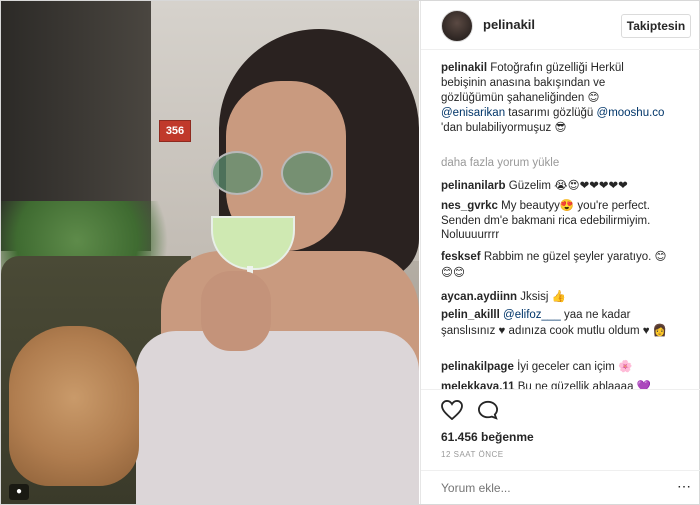 Image resolution: width=700 pixels, height=505 pixels. What do you see at coordinates (175, 131) in the screenshot?
I see `door-number-sign: 356` at bounding box center [175, 131].